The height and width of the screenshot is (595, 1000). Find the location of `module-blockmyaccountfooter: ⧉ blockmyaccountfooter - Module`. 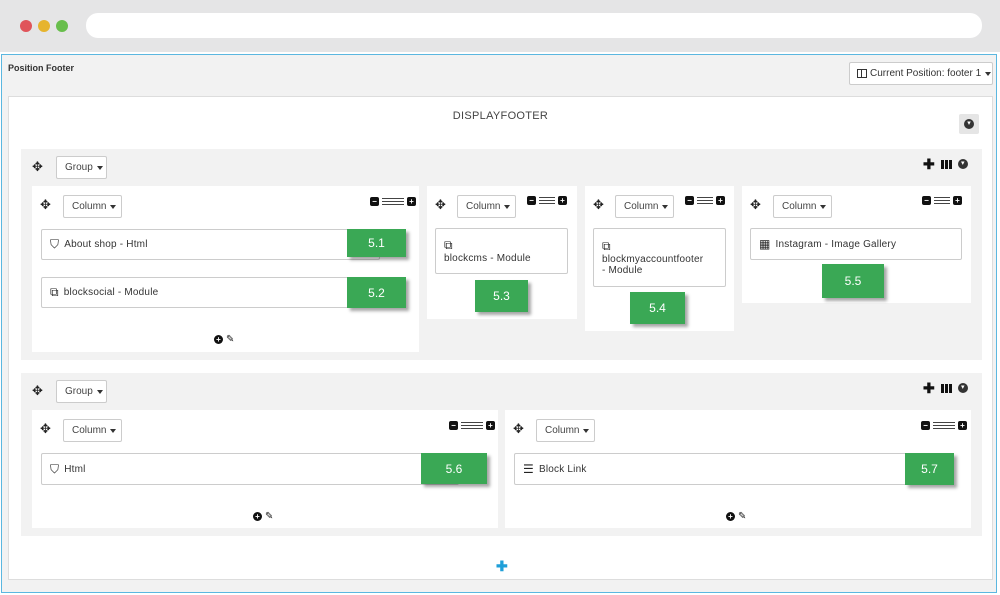

module-blockmyaccountfooter: ⧉ blockmyaccountfooter - Module is located at coordinates (659, 257).